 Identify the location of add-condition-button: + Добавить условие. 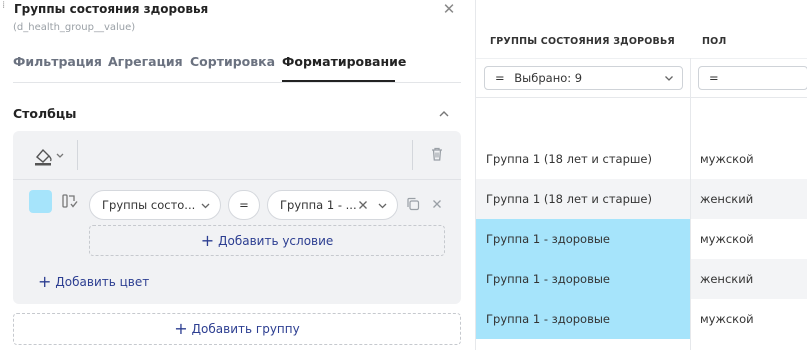
(267, 240).